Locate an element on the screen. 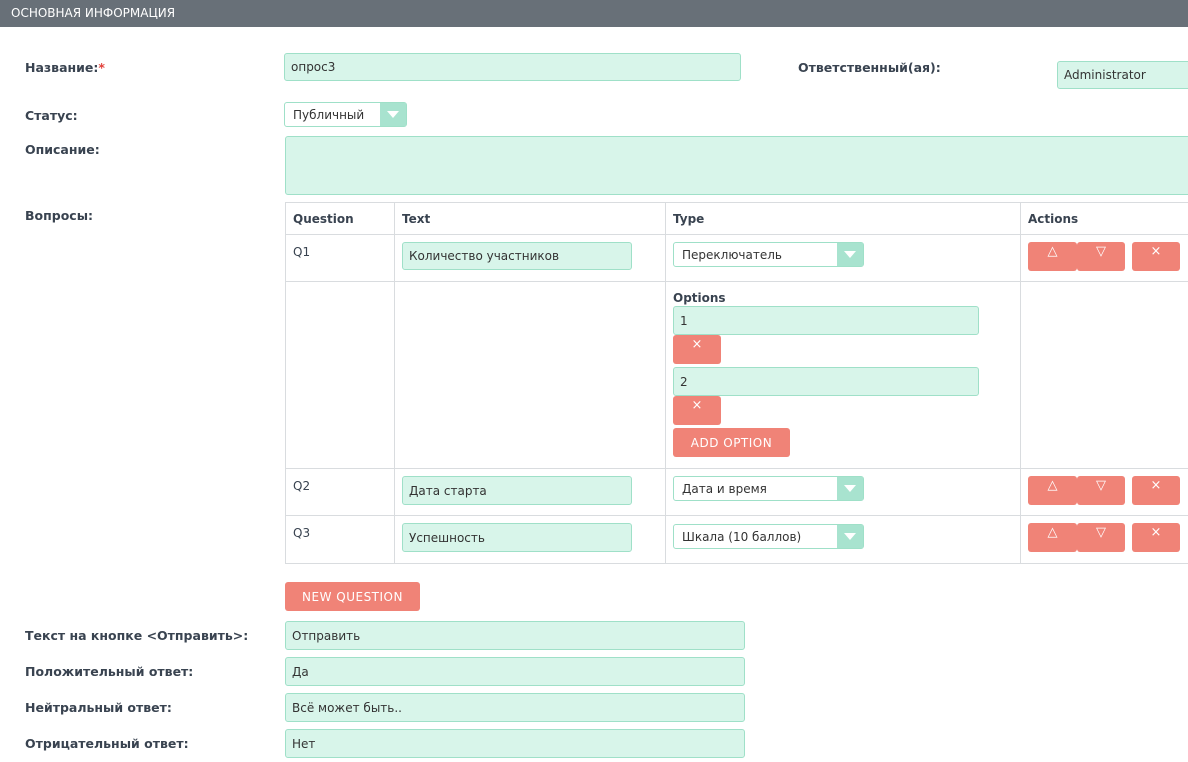  assigned-input: Administrator is located at coordinates (1122, 75).